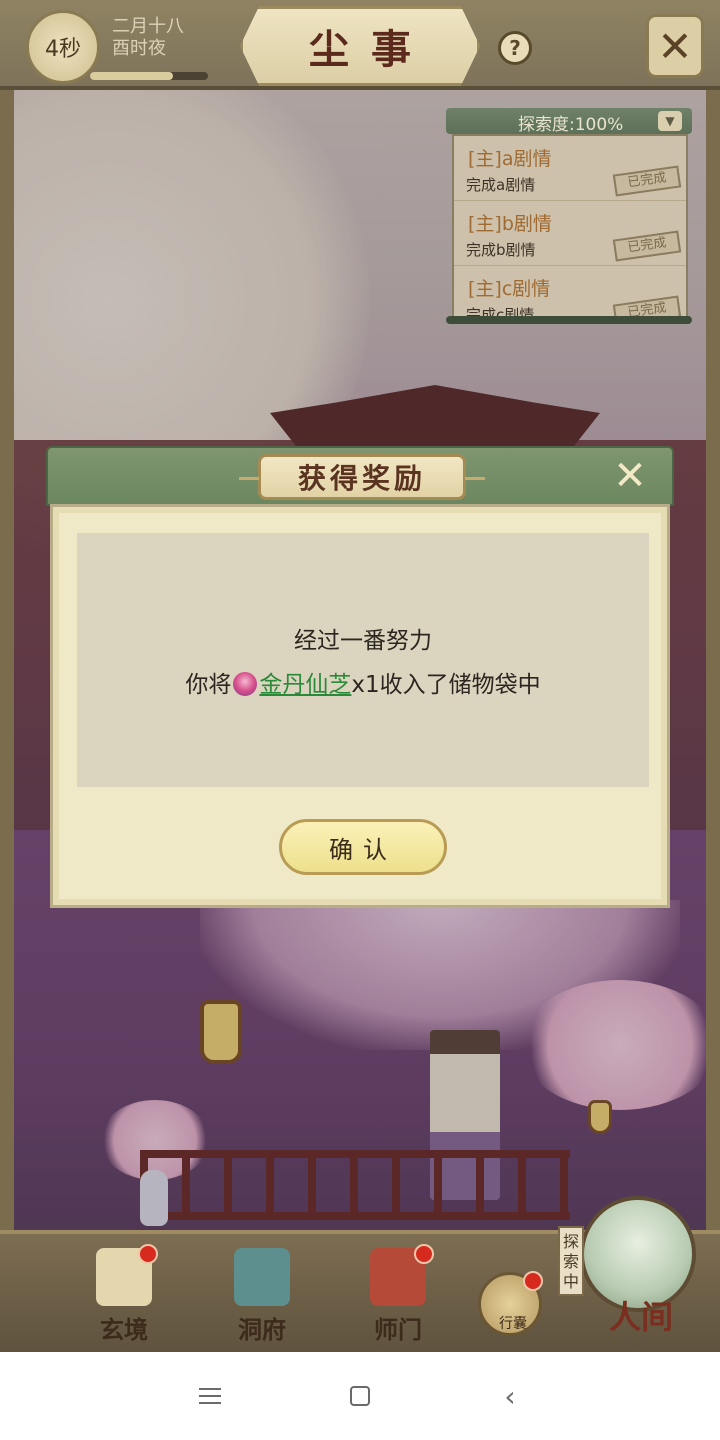 This screenshot has height=1440, width=720. What do you see at coordinates (501, 185) in the screenshot?
I see `quest-desc: 完成a剧情` at bounding box center [501, 185].